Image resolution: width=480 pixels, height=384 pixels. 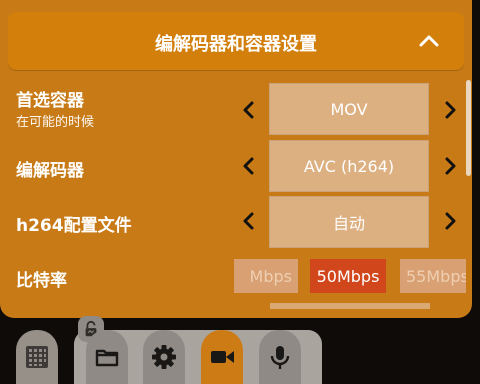 I want to click on preferred-container-value: MOV, so click(x=349, y=109).